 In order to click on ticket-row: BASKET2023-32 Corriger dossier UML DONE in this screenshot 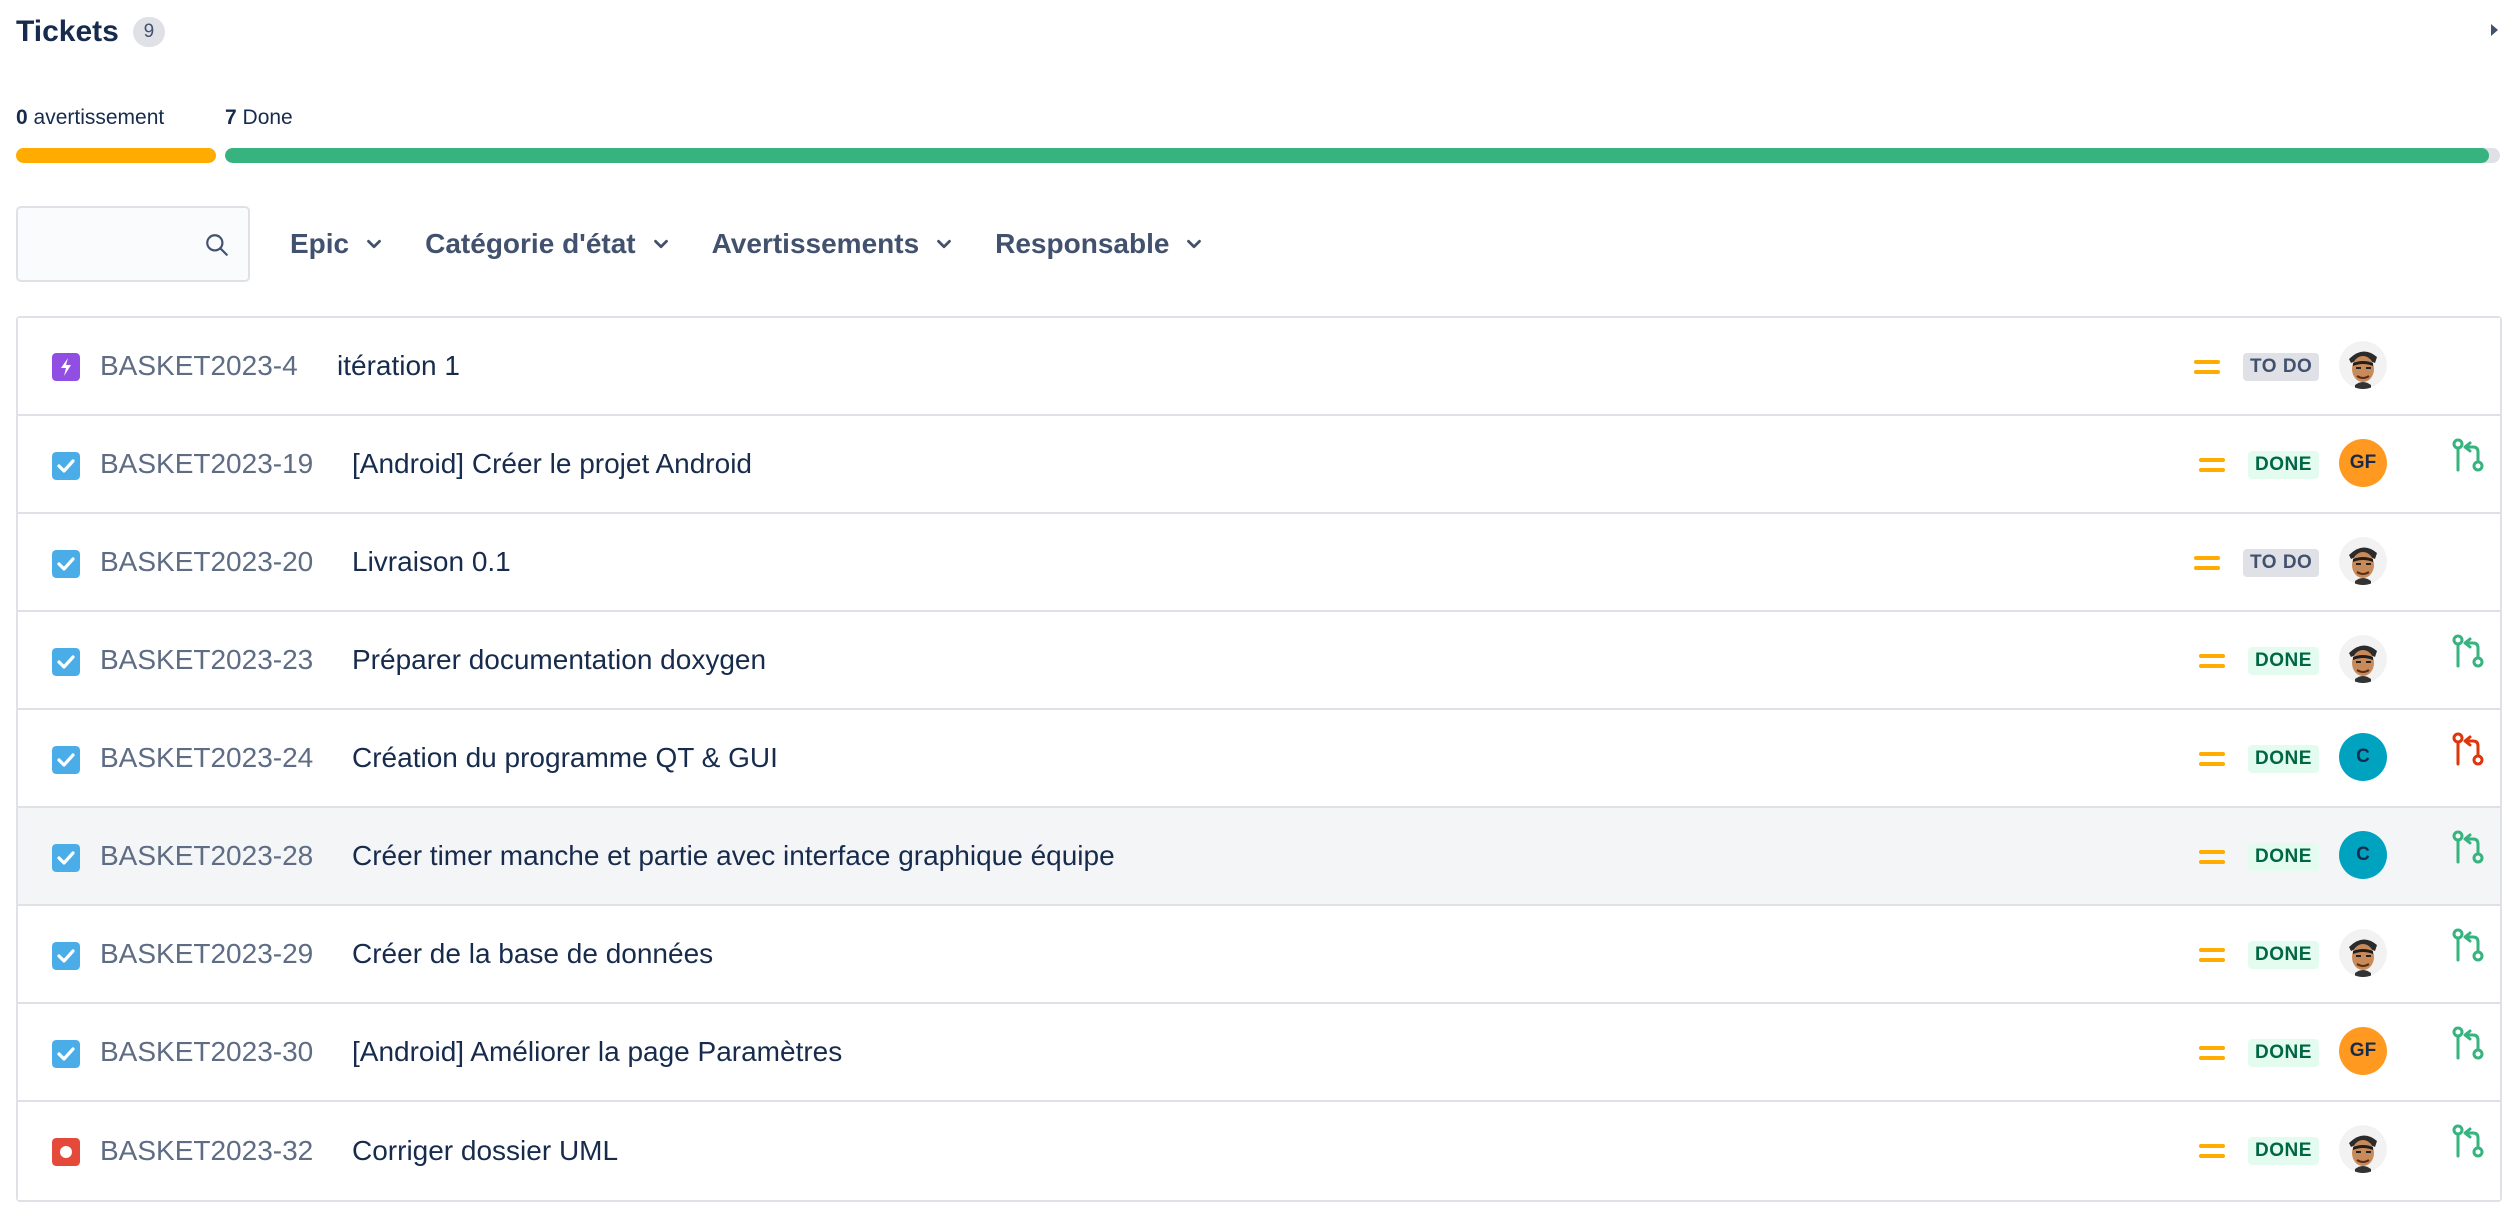, I will do `click(1259, 1151)`.